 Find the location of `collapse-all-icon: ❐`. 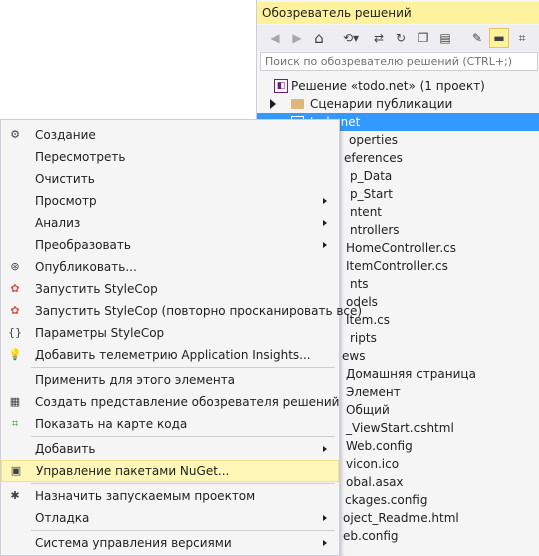

collapse-all-icon: ❐ is located at coordinates (423, 38).